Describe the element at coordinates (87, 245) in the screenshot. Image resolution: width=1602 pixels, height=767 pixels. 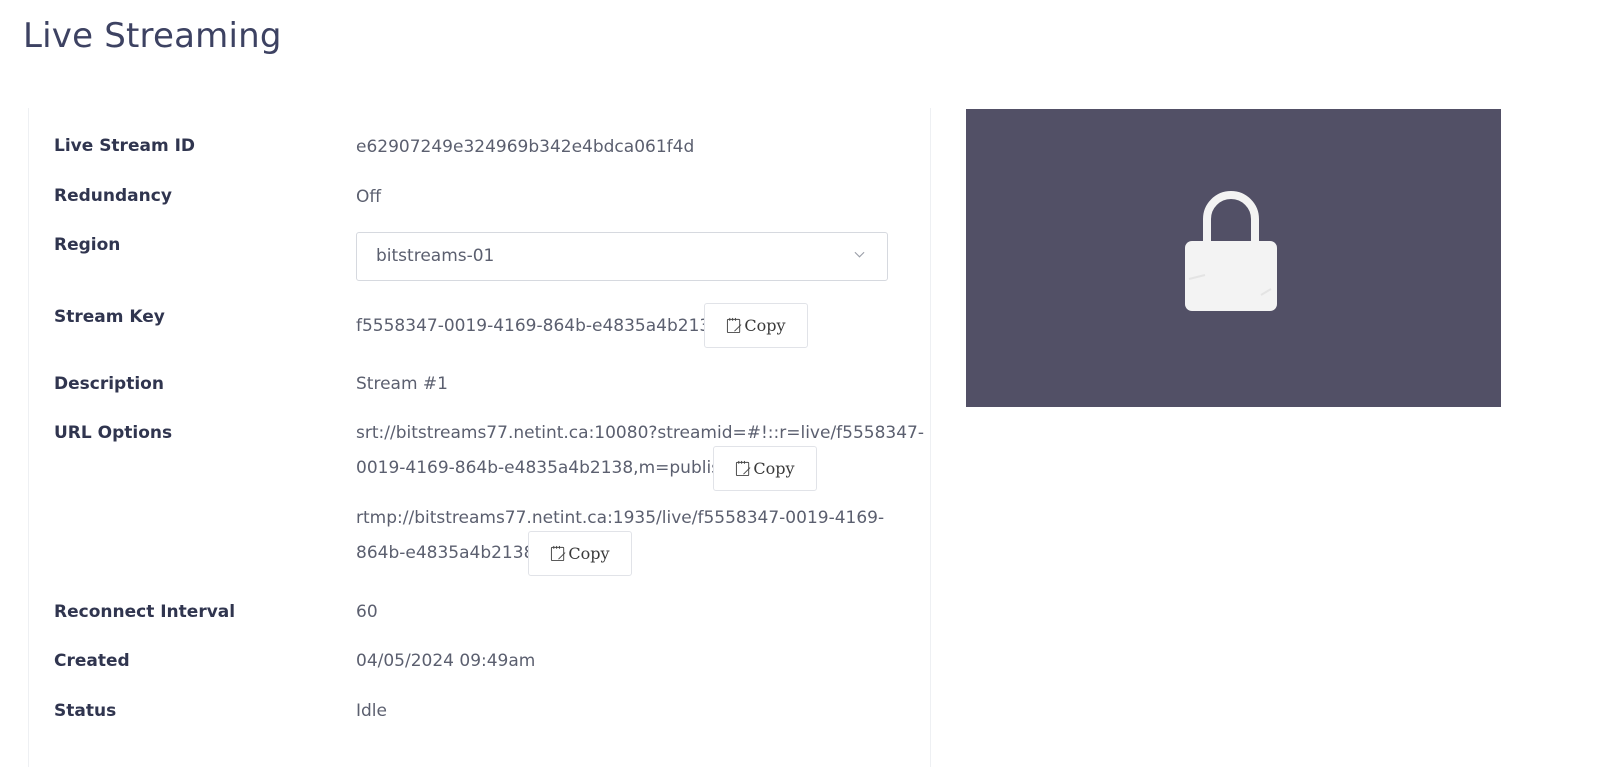
I see `region-label: Region` at that location.